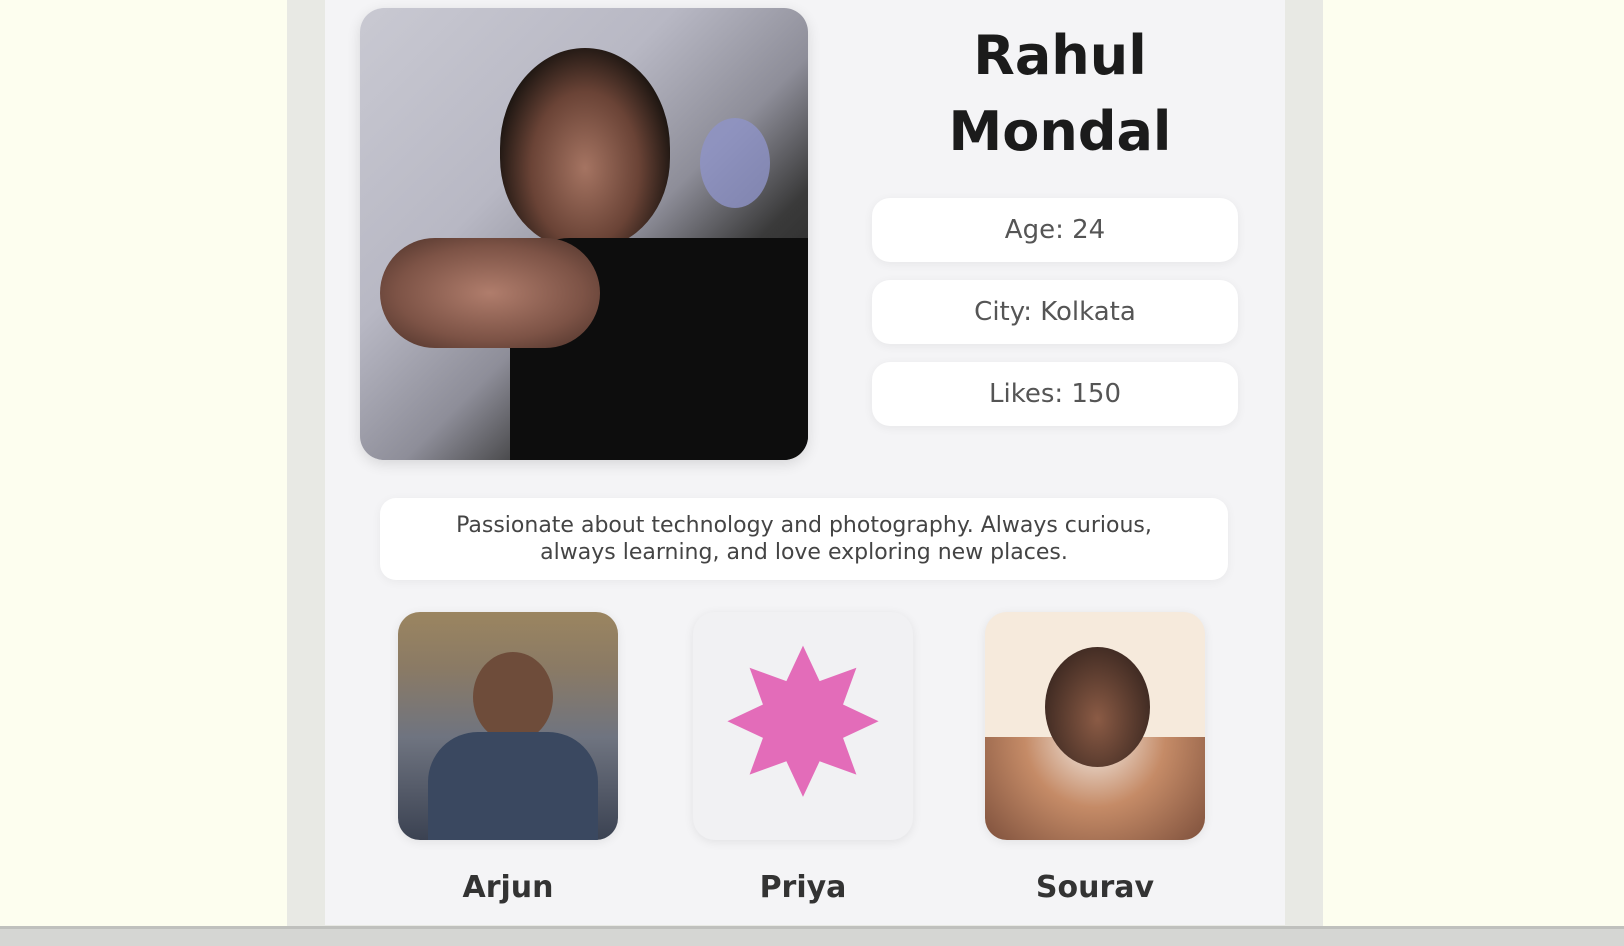 This screenshot has height=946, width=1624. Describe the element at coordinates (1060, 94) in the screenshot. I see `profile-name: Rahul Mondal` at that location.